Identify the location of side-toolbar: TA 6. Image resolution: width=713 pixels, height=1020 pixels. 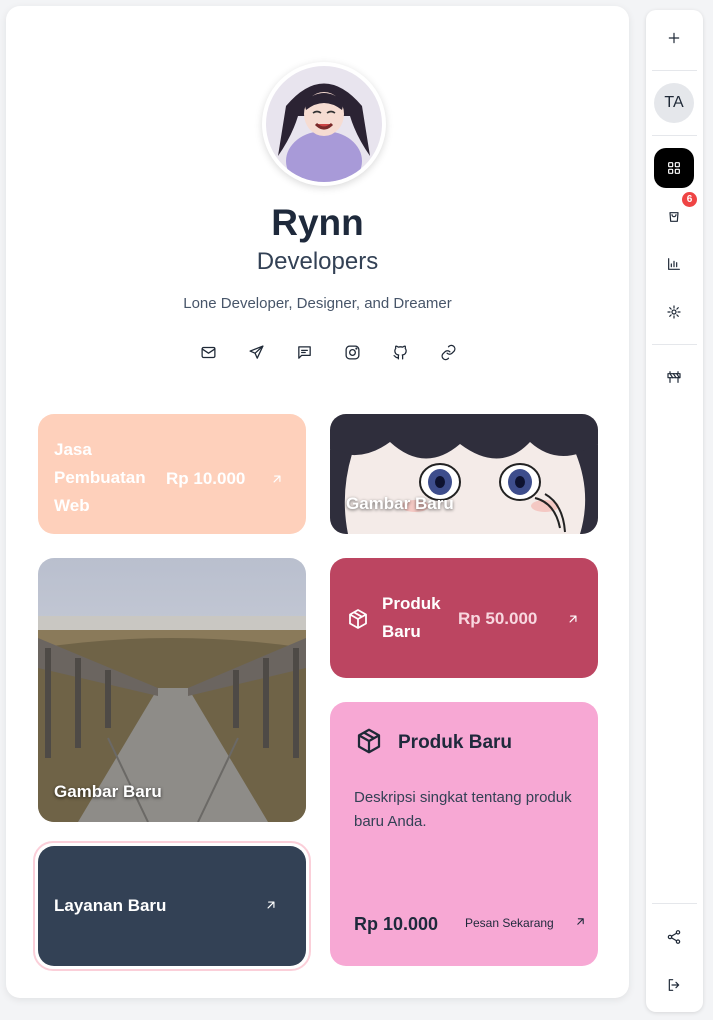
(674, 511).